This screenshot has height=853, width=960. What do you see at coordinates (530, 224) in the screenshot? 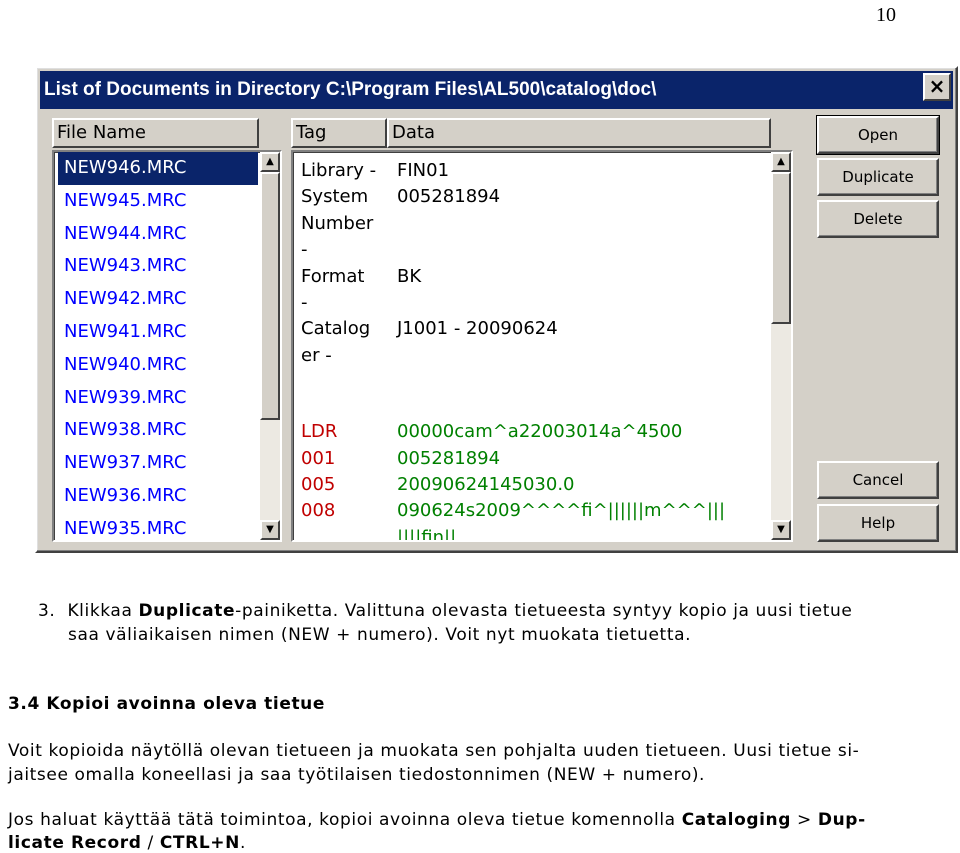
I see `meta-row: Number` at bounding box center [530, 224].